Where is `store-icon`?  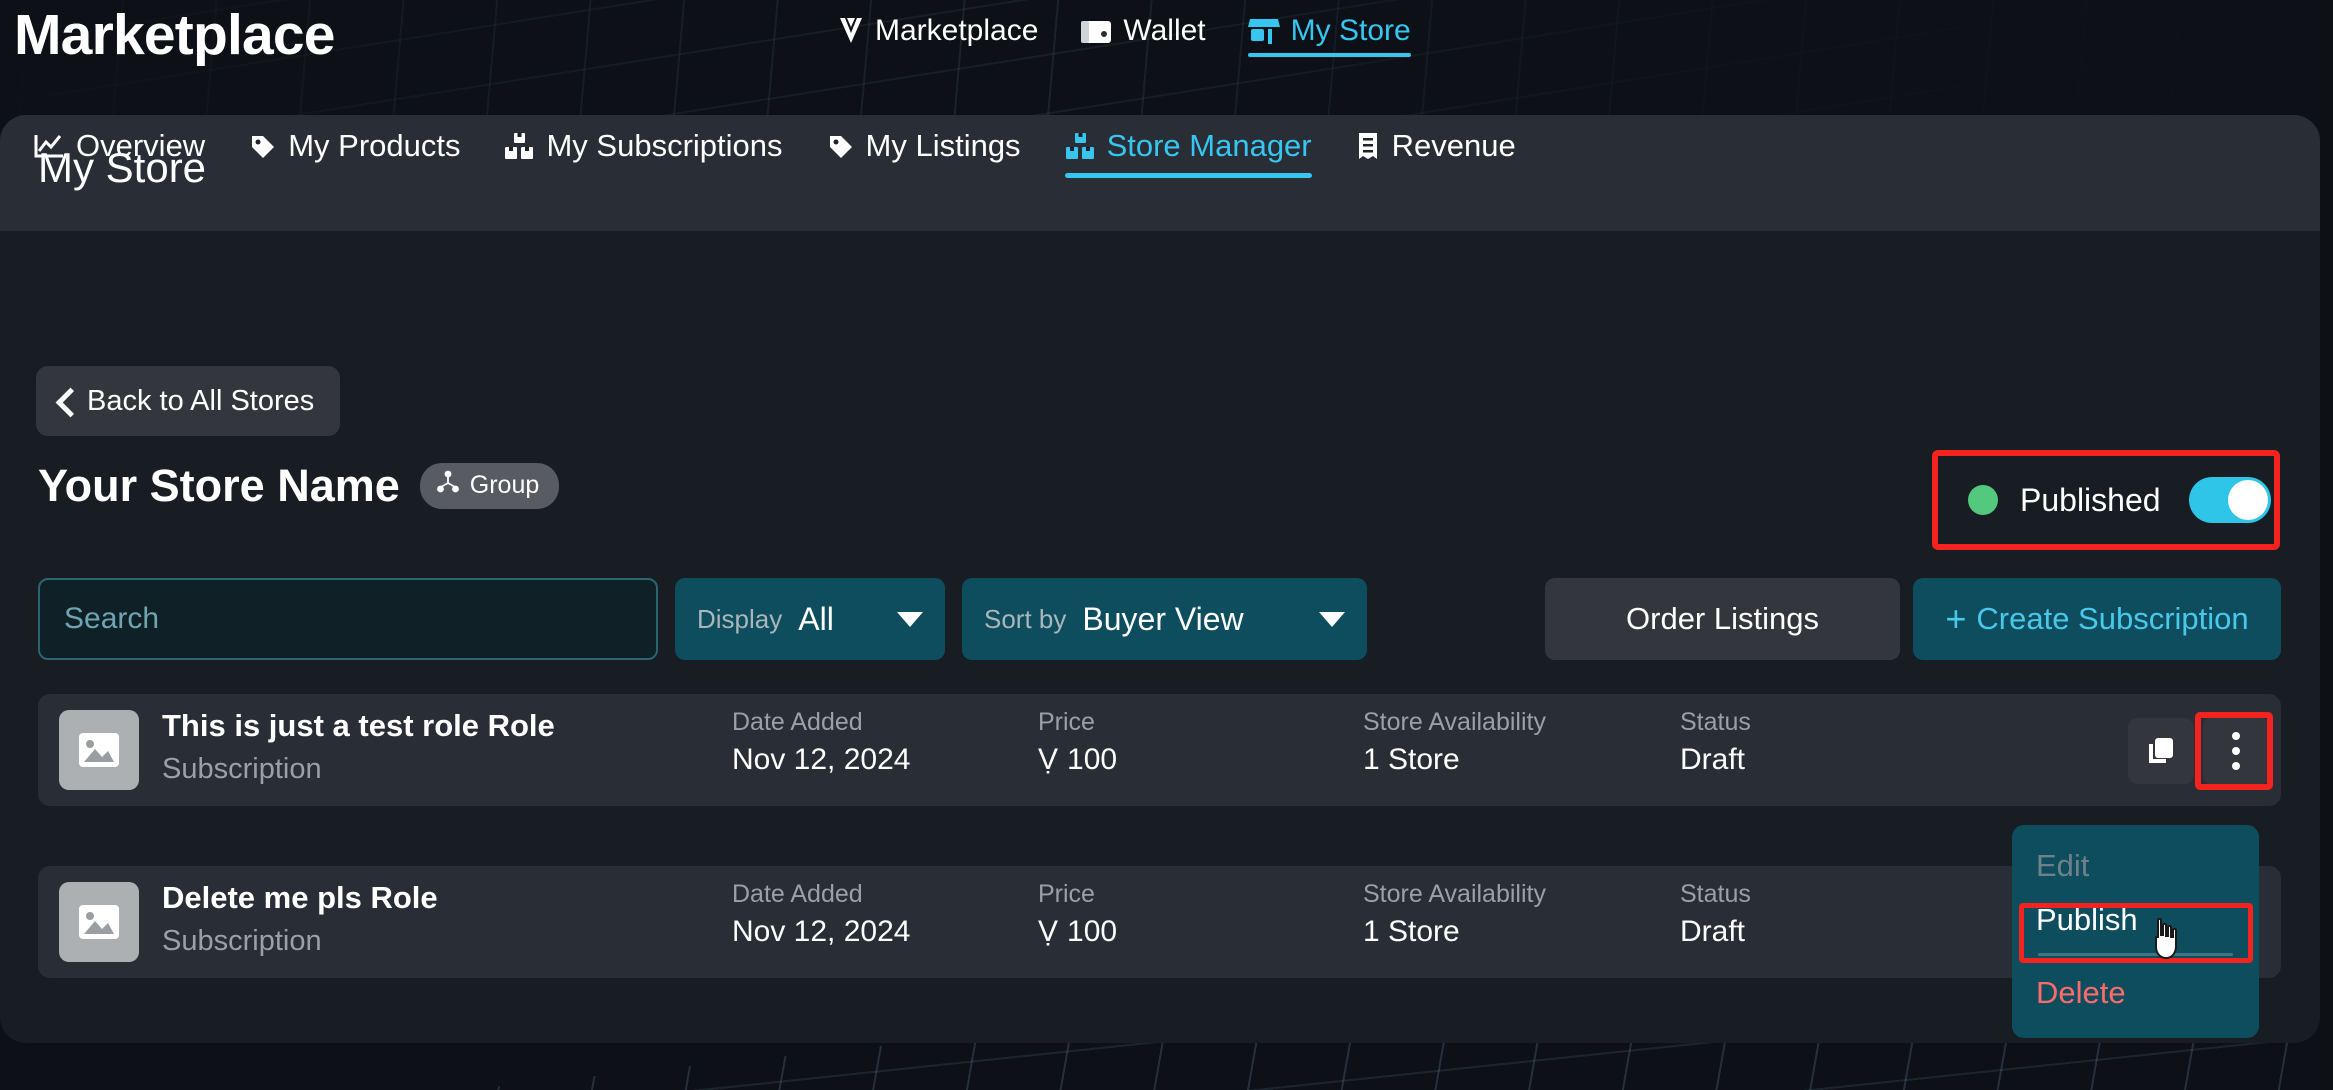
store-icon is located at coordinates (1263, 31).